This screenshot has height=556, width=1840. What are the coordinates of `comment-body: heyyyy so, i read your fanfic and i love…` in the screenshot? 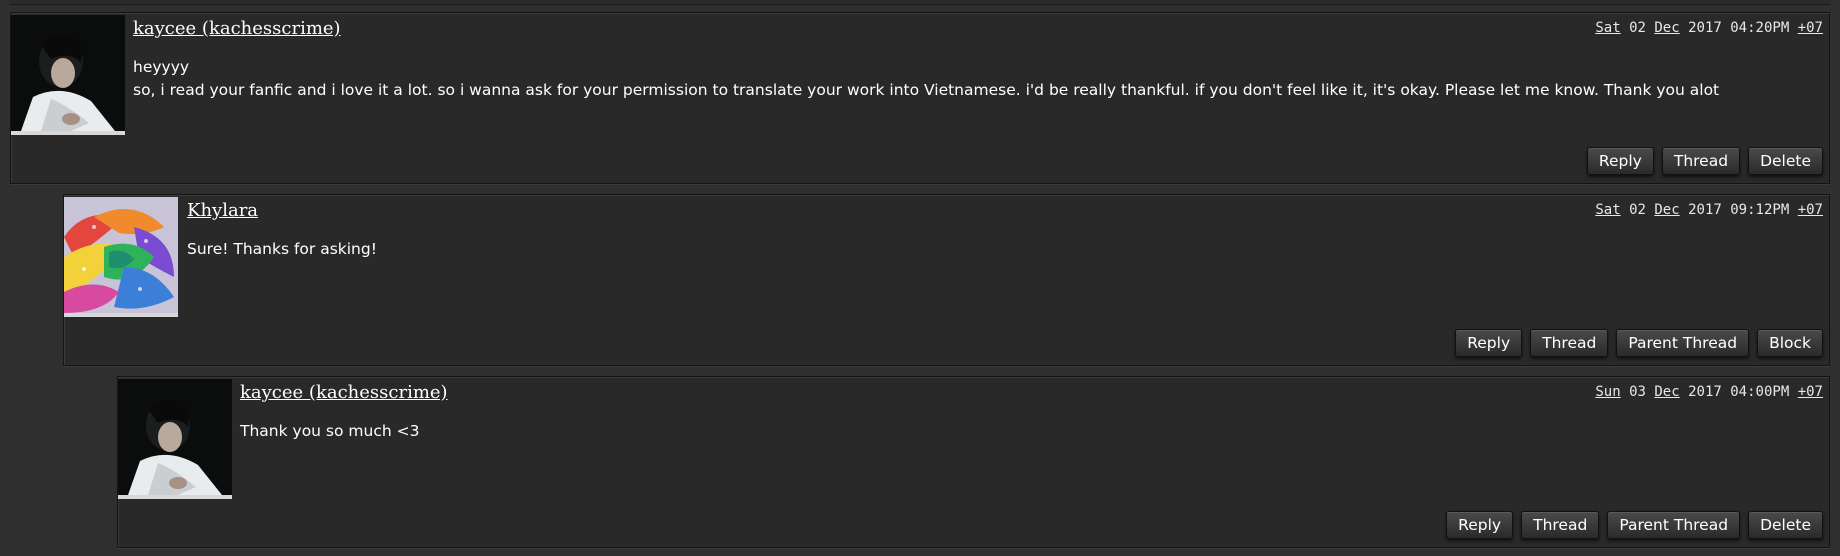 It's located at (926, 78).